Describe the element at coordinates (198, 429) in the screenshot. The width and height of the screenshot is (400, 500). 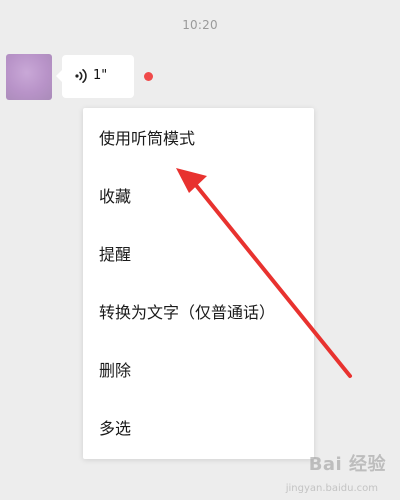
I see `menu-item-multi-select: 多选` at that location.